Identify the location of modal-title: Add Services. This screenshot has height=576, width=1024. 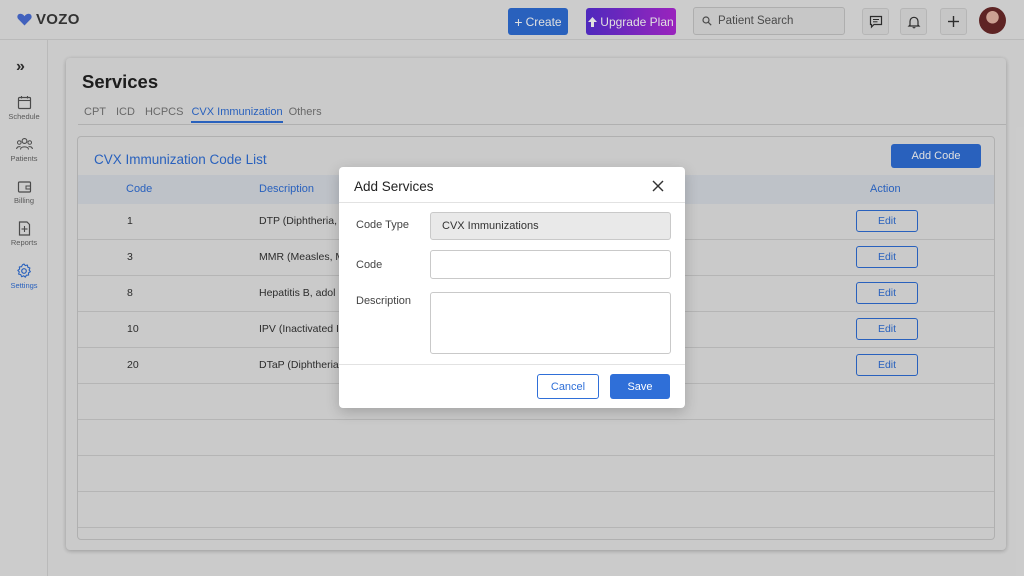
(394, 186).